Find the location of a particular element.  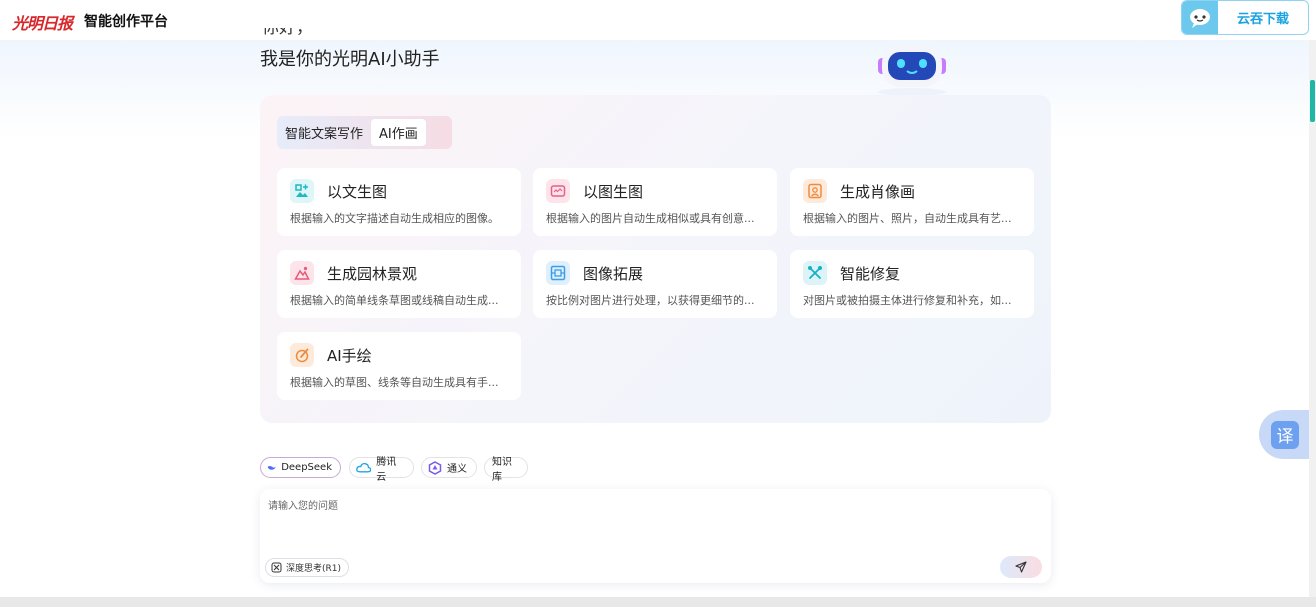

send-button is located at coordinates (1021, 567).